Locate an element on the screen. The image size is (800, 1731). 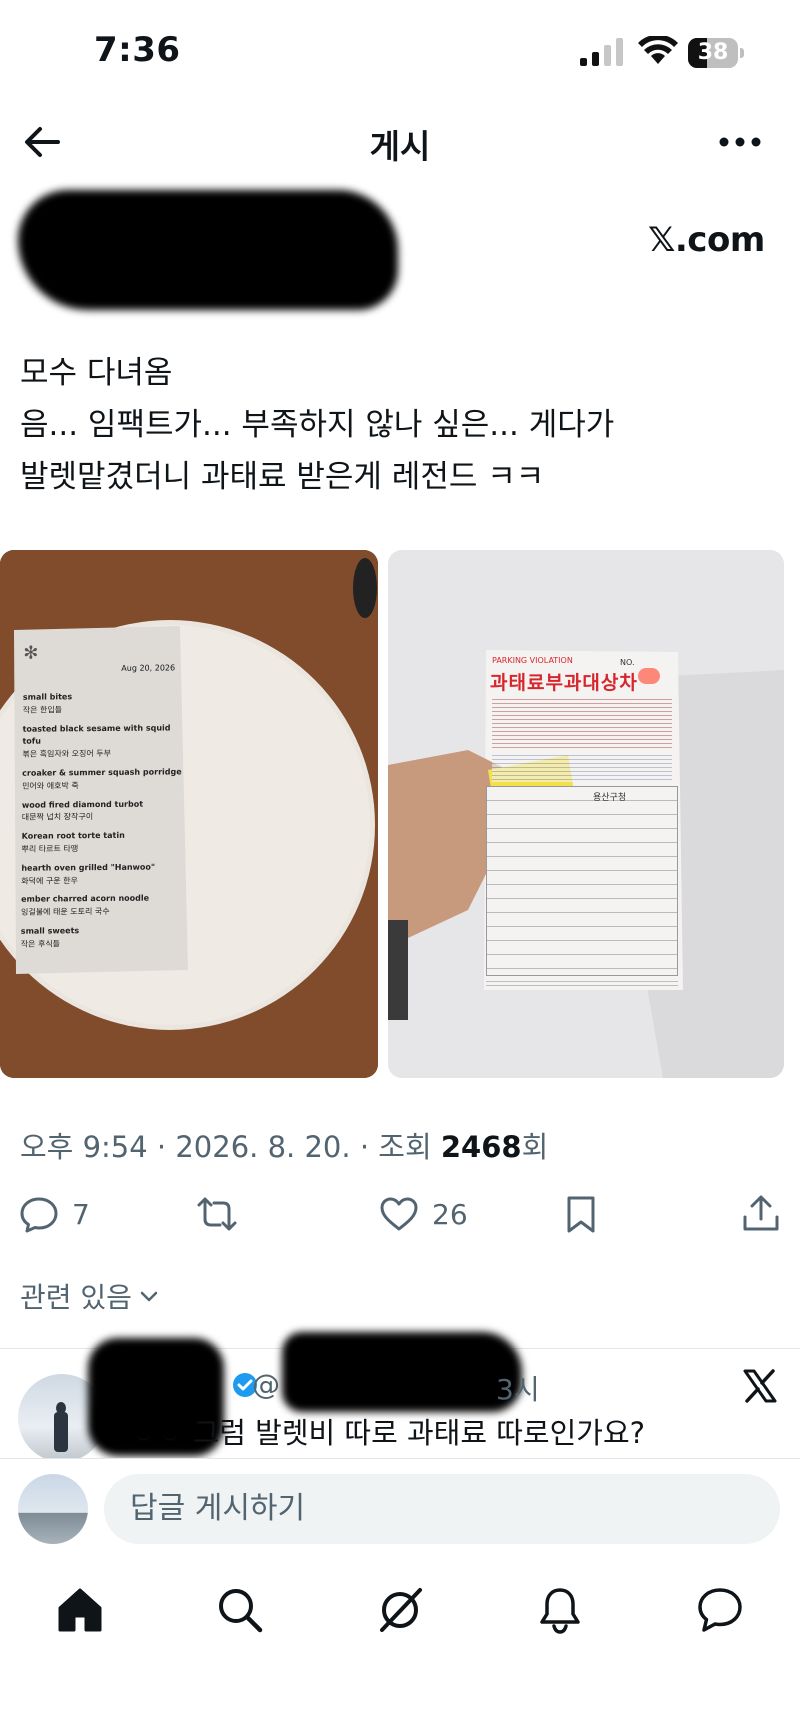
post-meta: 오후 9:54 · 2026. 8. 20. · 조회 2468회 is located at coordinates (284, 1147).